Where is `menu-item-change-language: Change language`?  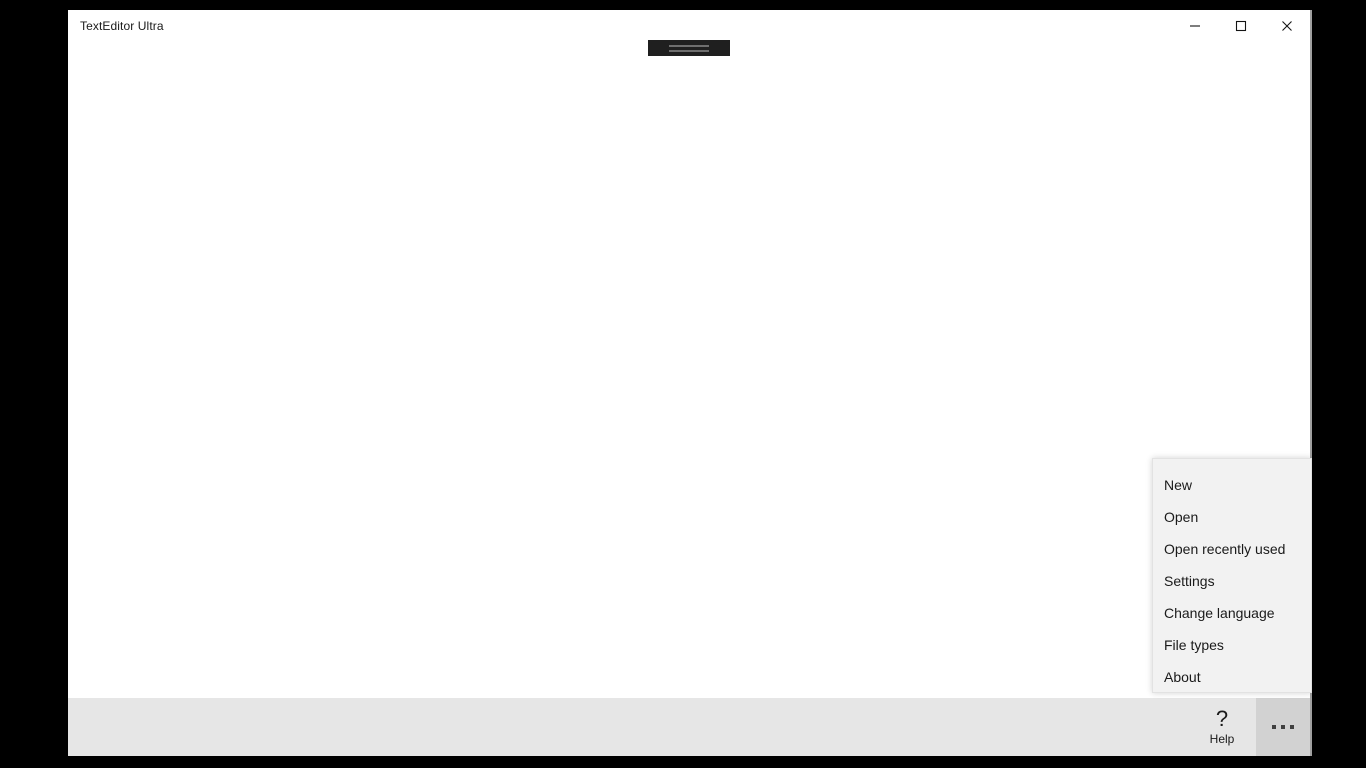 menu-item-change-language: Change language is located at coordinates (1232, 613).